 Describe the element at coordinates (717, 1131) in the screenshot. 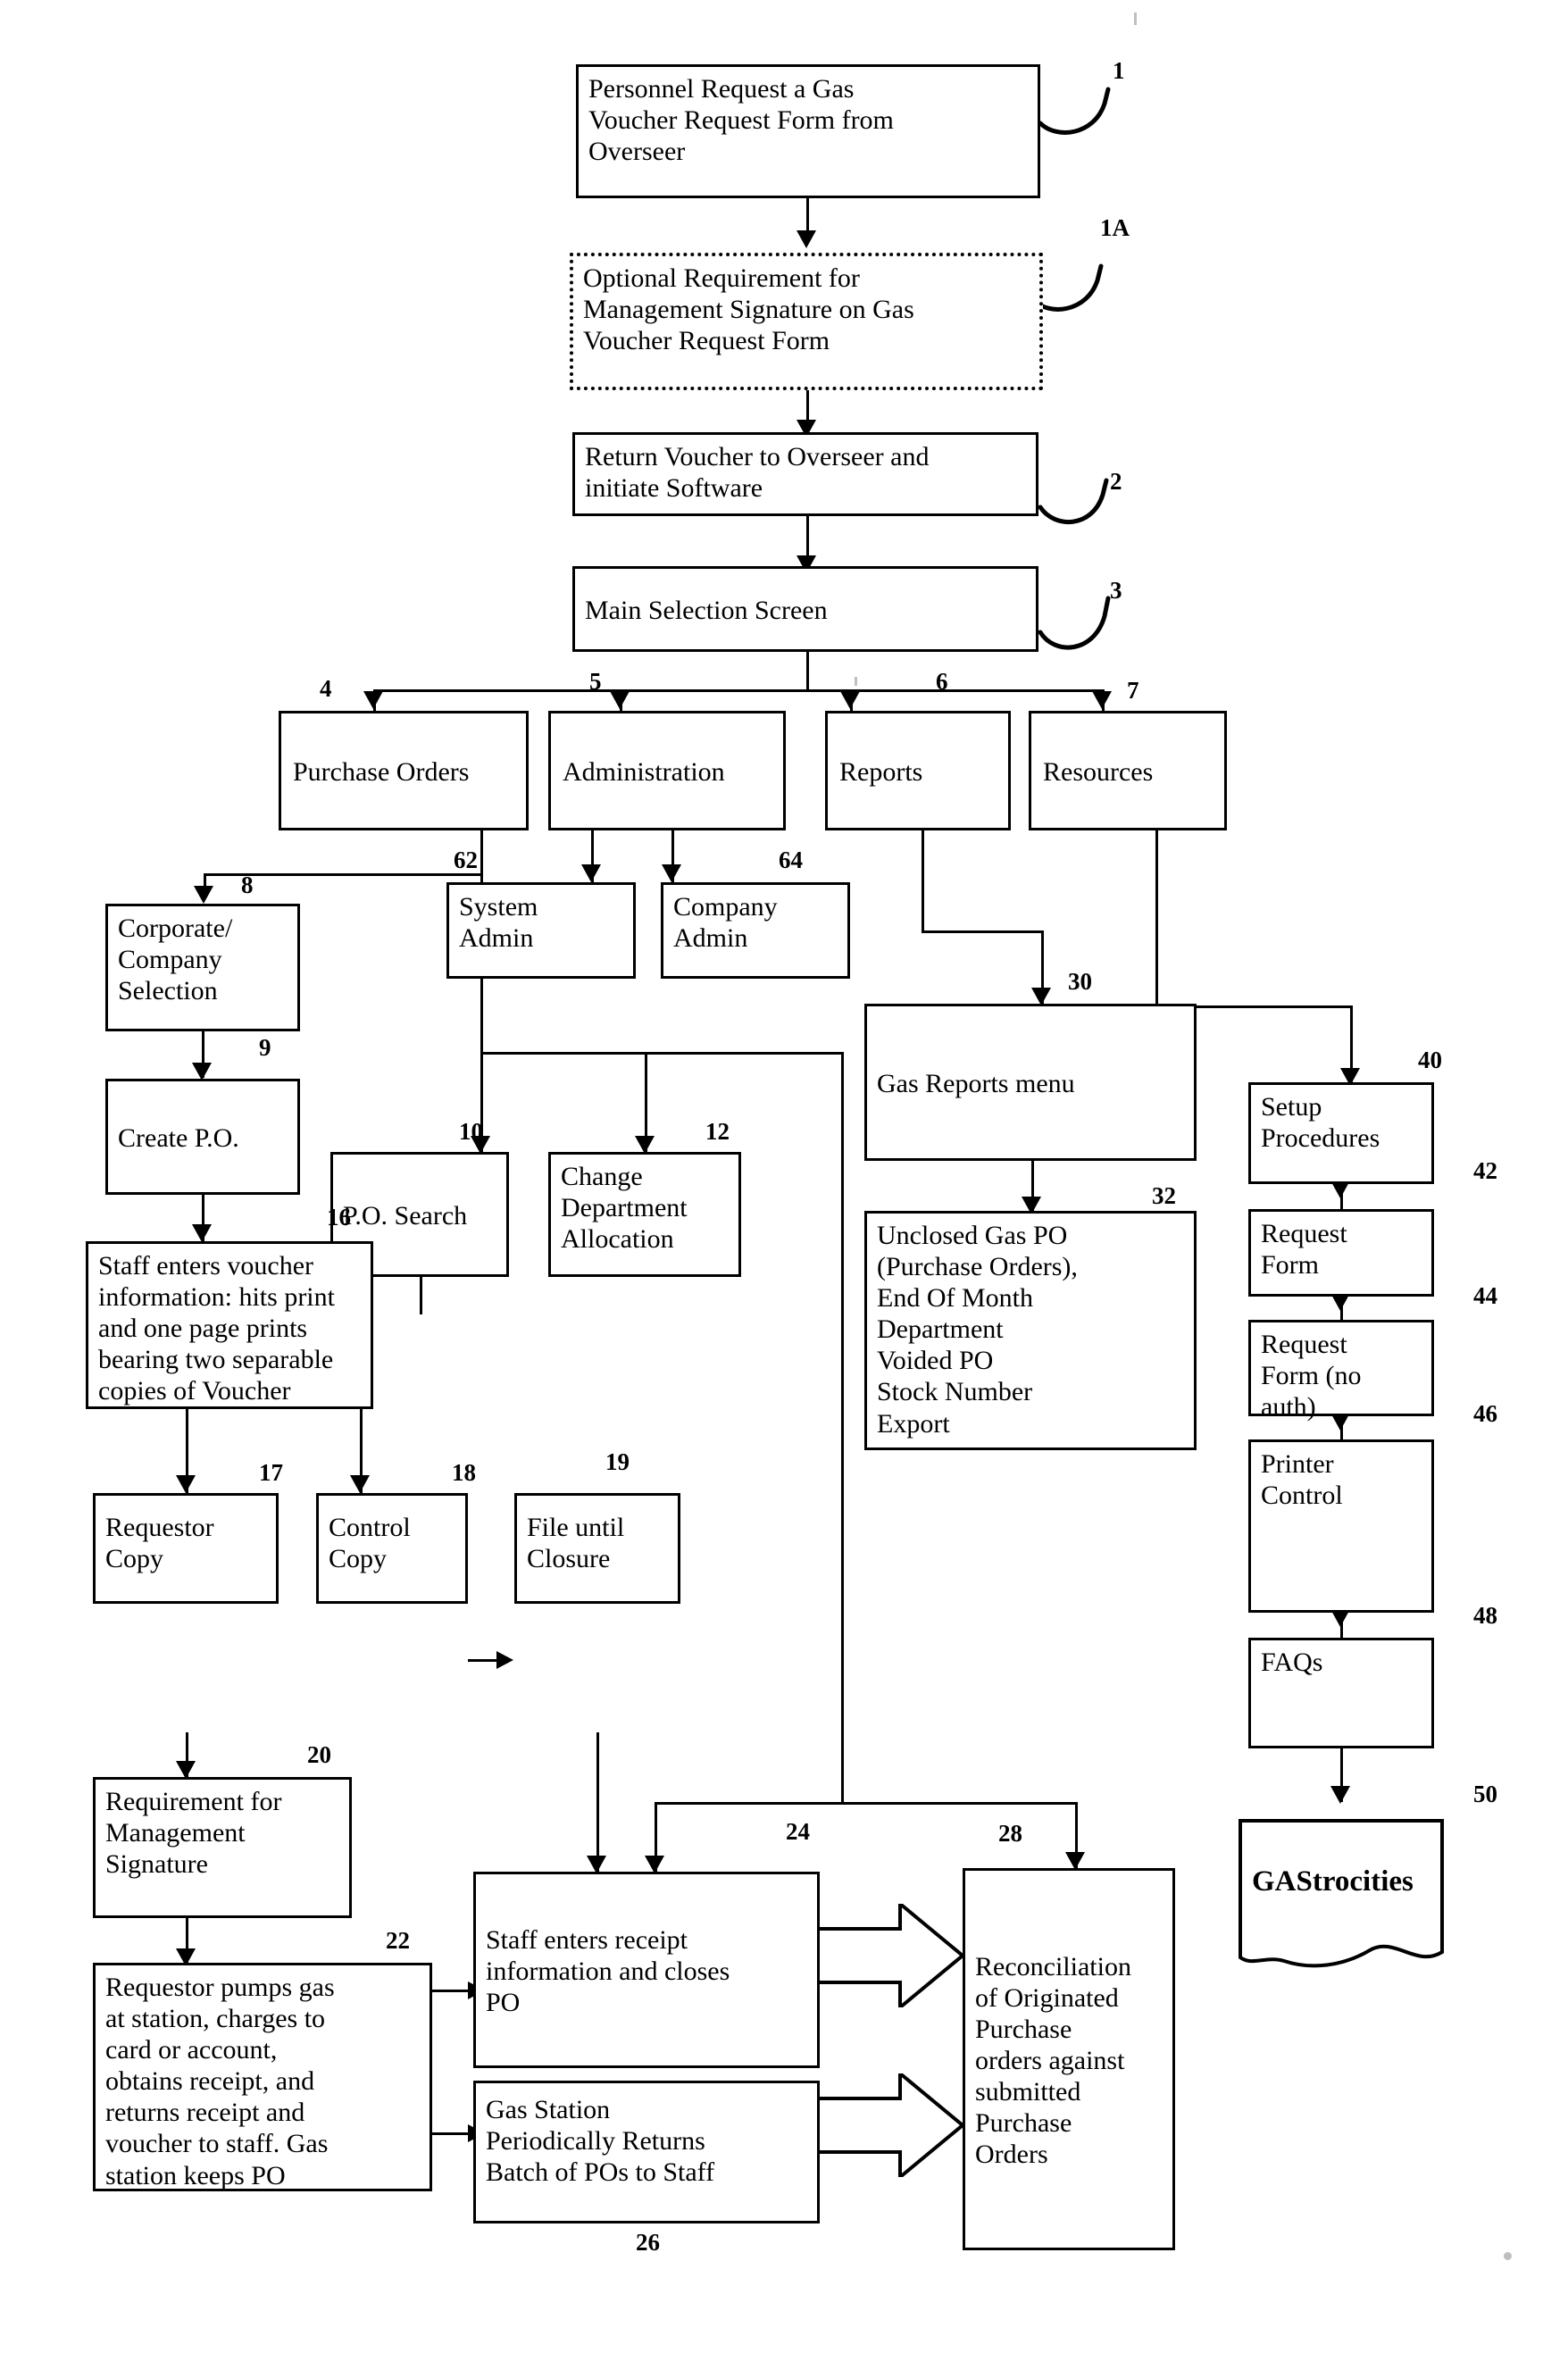

I see `numeral-12: 12` at that location.